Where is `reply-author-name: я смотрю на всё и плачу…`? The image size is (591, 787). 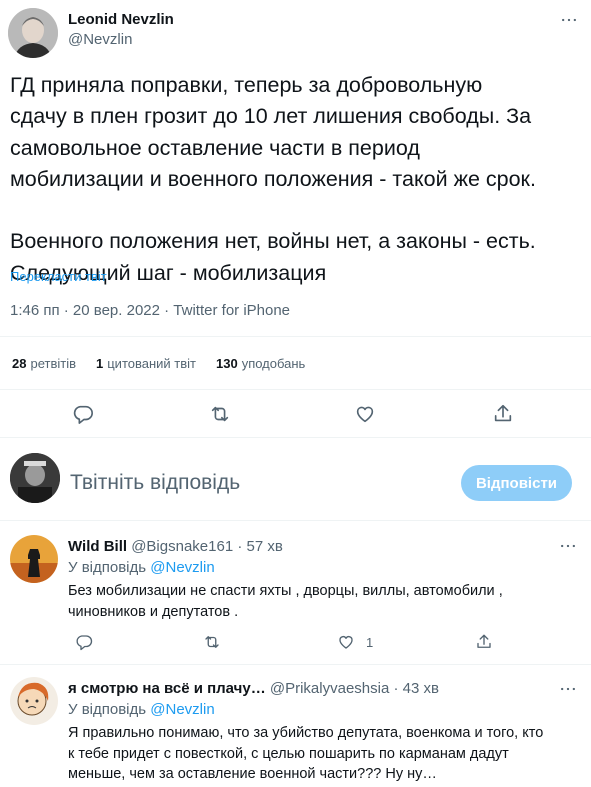 reply-author-name: я смотрю на всё и плачу… is located at coordinates (167, 688).